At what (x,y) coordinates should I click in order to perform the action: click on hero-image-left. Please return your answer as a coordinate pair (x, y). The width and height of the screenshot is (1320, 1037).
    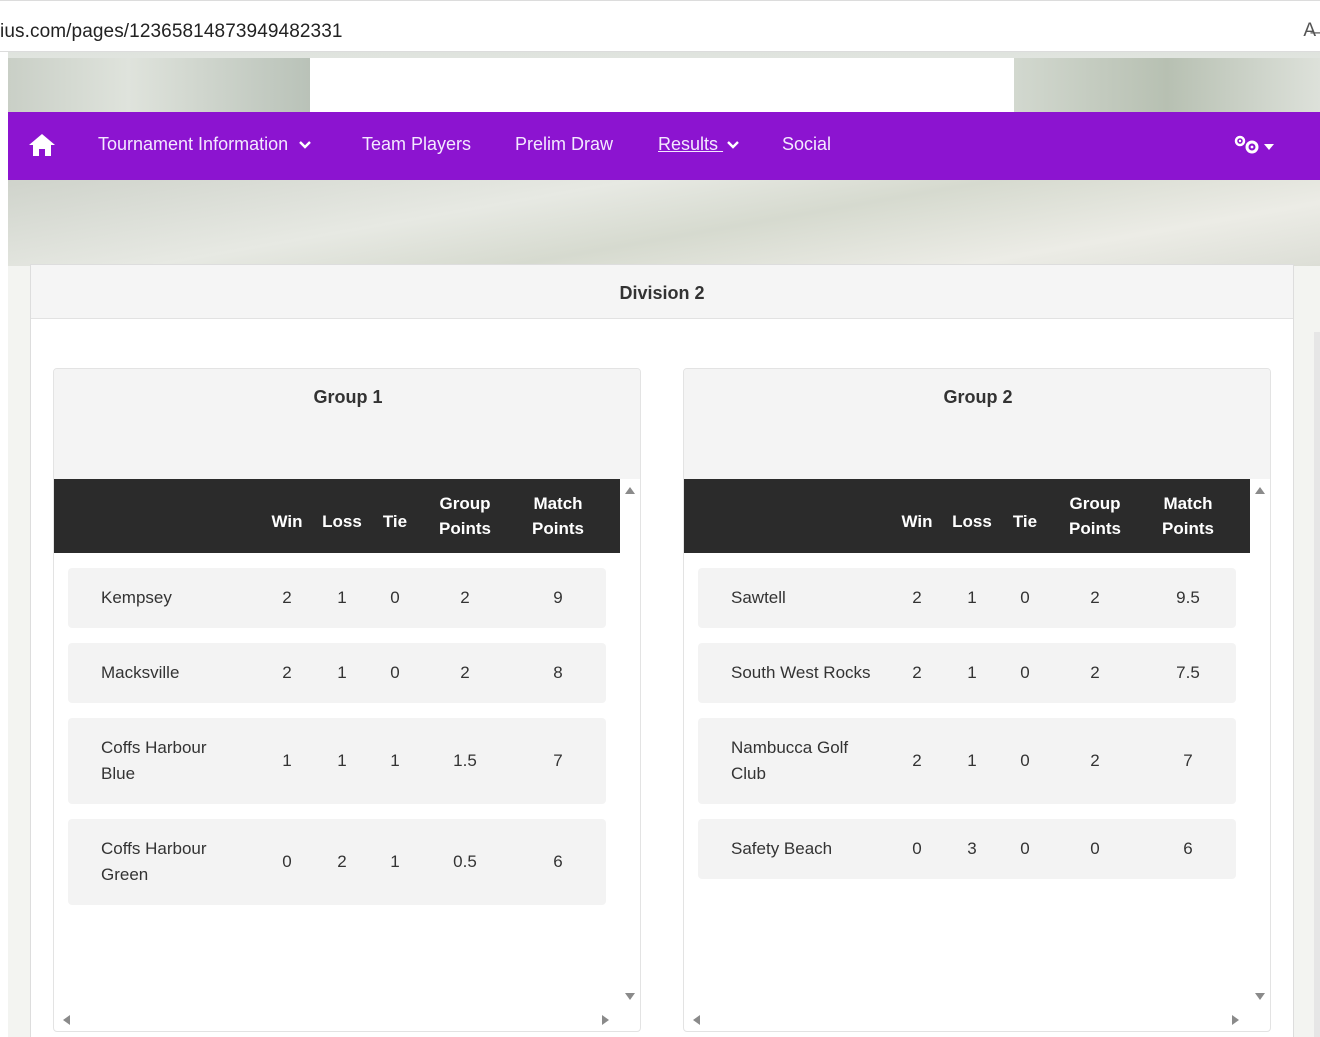
    Looking at the image, I should click on (159, 85).